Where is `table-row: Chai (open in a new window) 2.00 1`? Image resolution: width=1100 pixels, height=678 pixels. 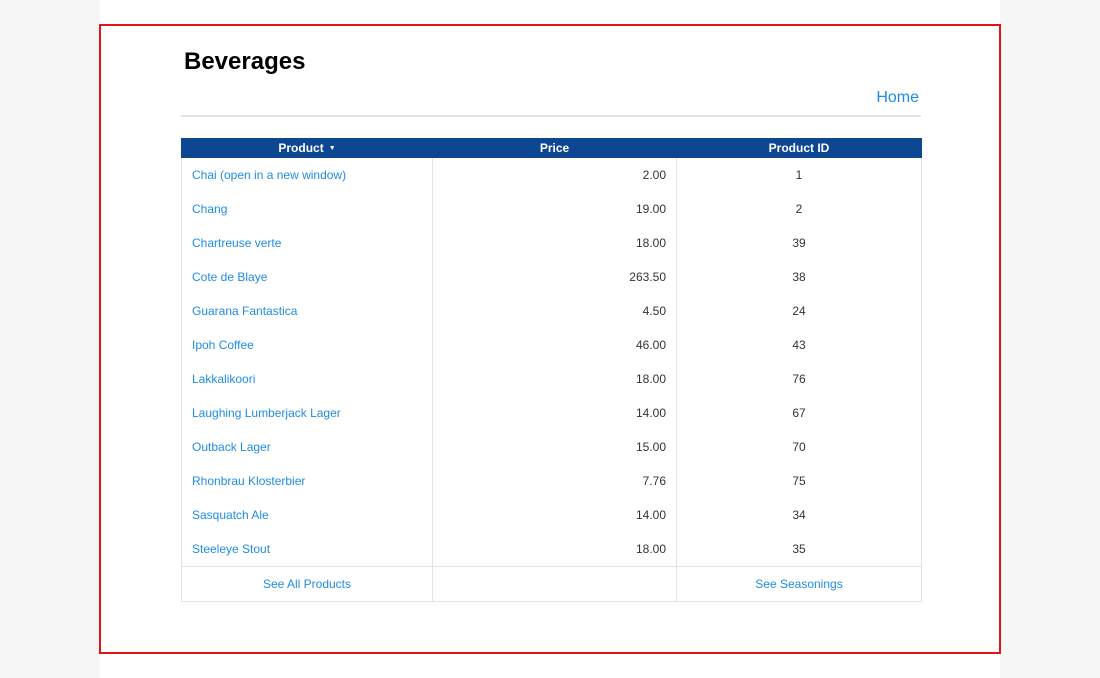 table-row: Chai (open in a new window) 2.00 1 is located at coordinates (551, 175).